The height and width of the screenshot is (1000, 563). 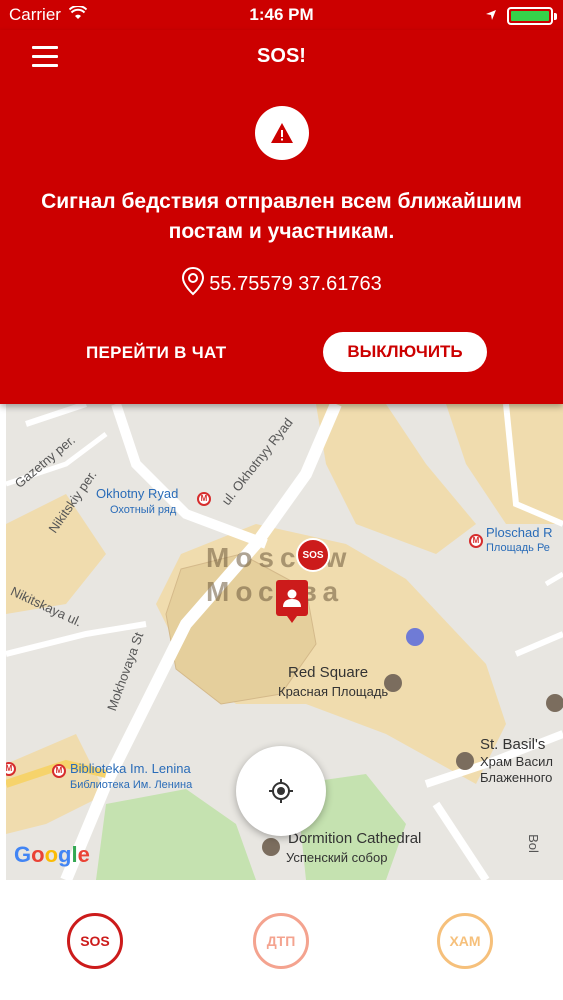 I want to click on tab-sos: SOS, so click(x=95, y=941).